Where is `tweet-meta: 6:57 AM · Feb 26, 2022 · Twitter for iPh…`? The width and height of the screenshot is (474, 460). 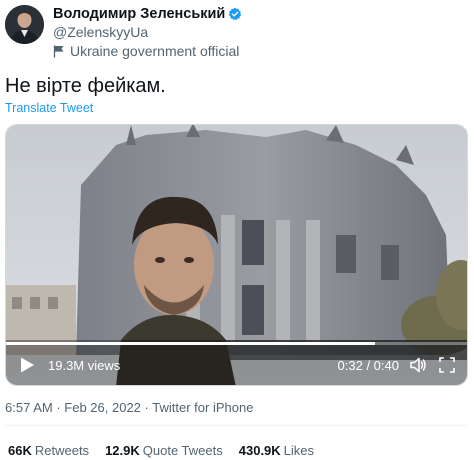
tweet-meta: 6:57 AM · Feb 26, 2022 · Twitter for iPh… is located at coordinates (129, 407).